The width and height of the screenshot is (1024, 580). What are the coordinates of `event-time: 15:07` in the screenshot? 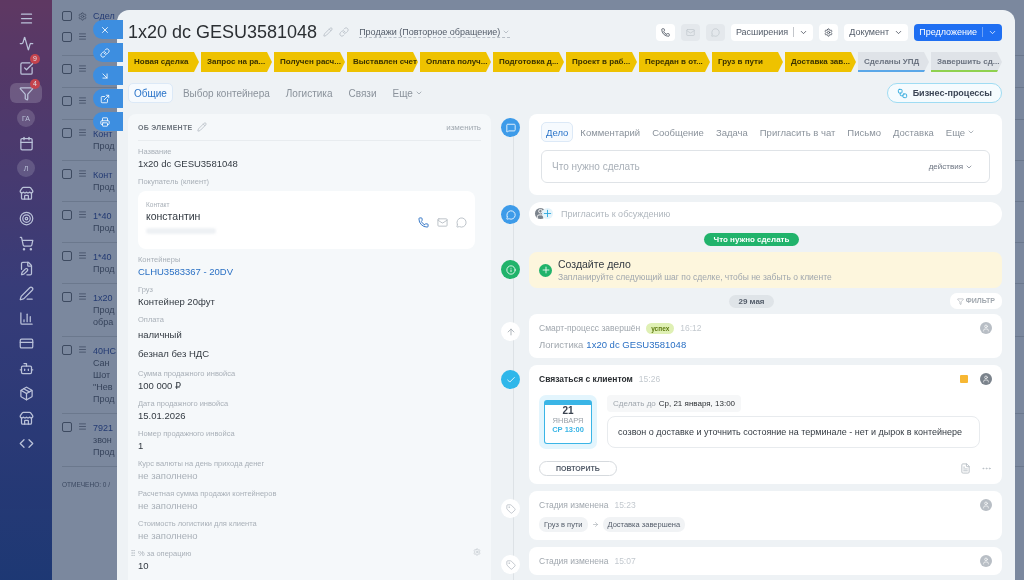 It's located at (625, 561).